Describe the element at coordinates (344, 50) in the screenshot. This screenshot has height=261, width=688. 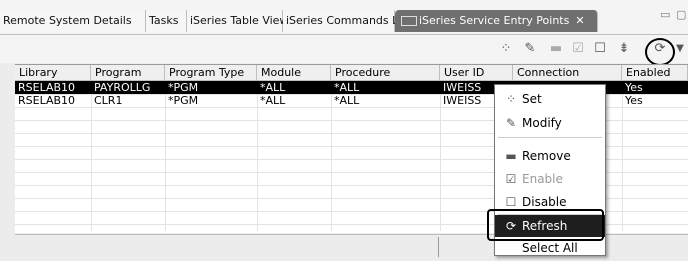
I see `view-toolbar: ⁘ ✎ ▬ ☑ ☐ ⇟ ⟳ ▼` at that location.